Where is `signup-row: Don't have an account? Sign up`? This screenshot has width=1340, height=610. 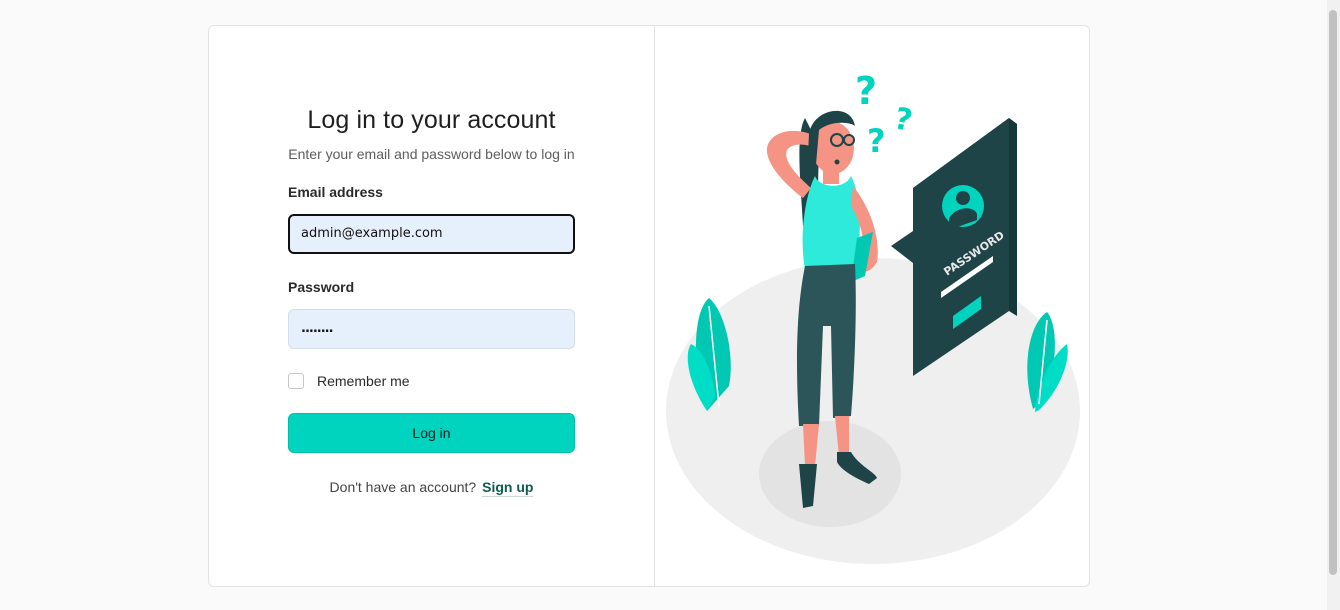 signup-row: Don't have an account? Sign up is located at coordinates (431, 488).